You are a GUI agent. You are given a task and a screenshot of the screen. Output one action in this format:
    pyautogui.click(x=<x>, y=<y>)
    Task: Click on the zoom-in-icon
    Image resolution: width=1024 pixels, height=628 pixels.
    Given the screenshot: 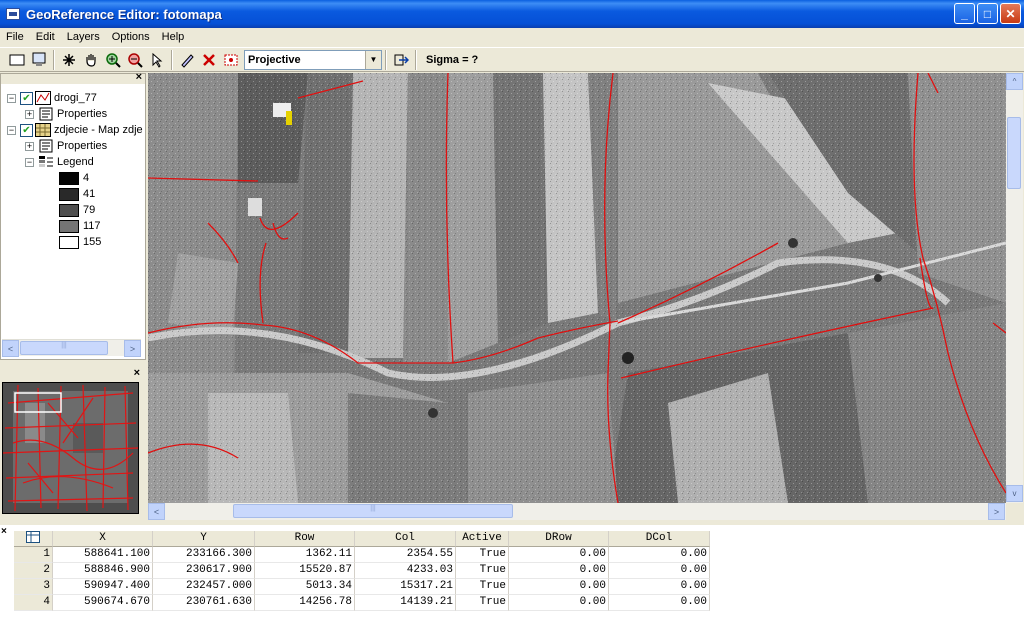 What is the action you would take?
    pyautogui.click(x=113, y=60)
    